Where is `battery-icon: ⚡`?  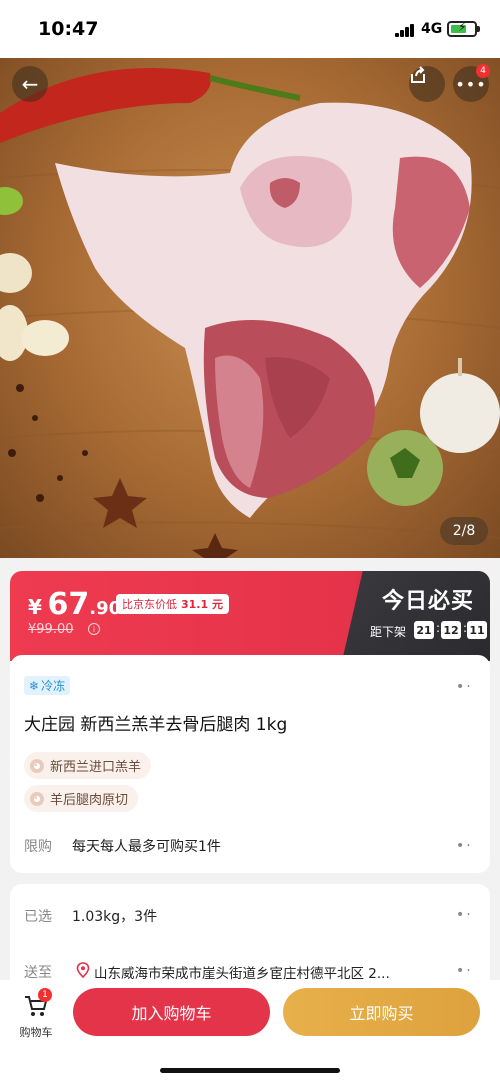 battery-icon: ⚡ is located at coordinates (463, 28).